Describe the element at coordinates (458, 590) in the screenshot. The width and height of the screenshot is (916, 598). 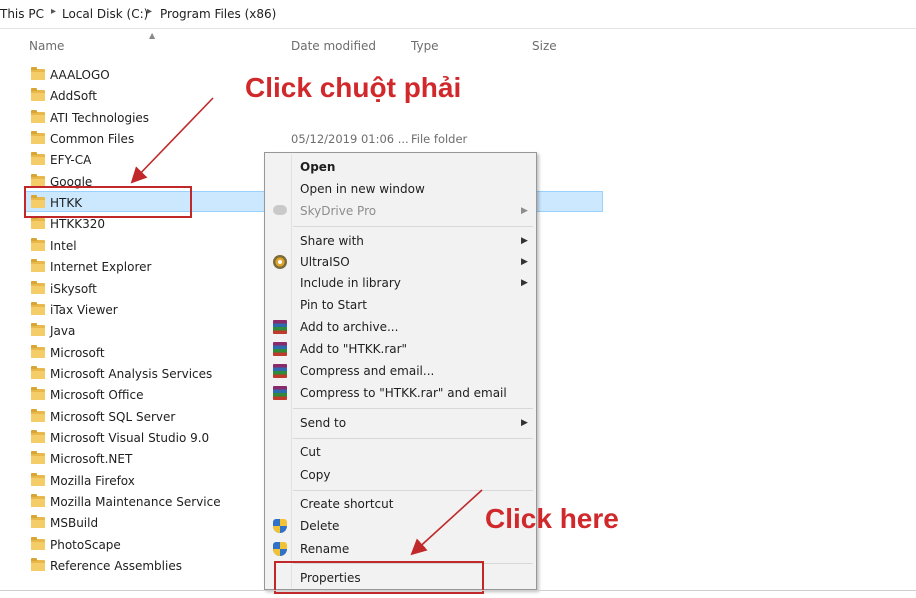
I see `window-bottom-border` at that location.